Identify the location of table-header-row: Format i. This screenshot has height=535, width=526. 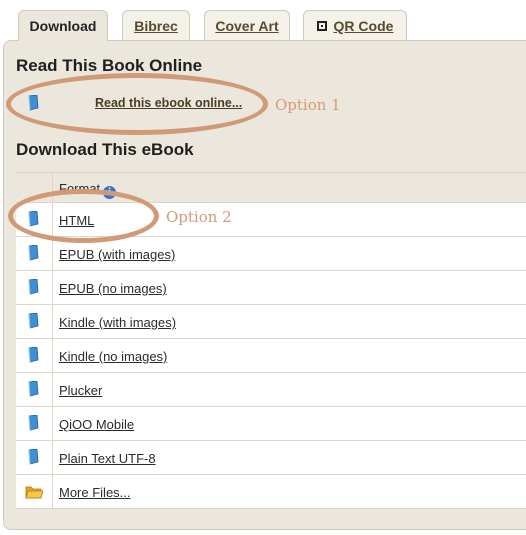
(271, 188).